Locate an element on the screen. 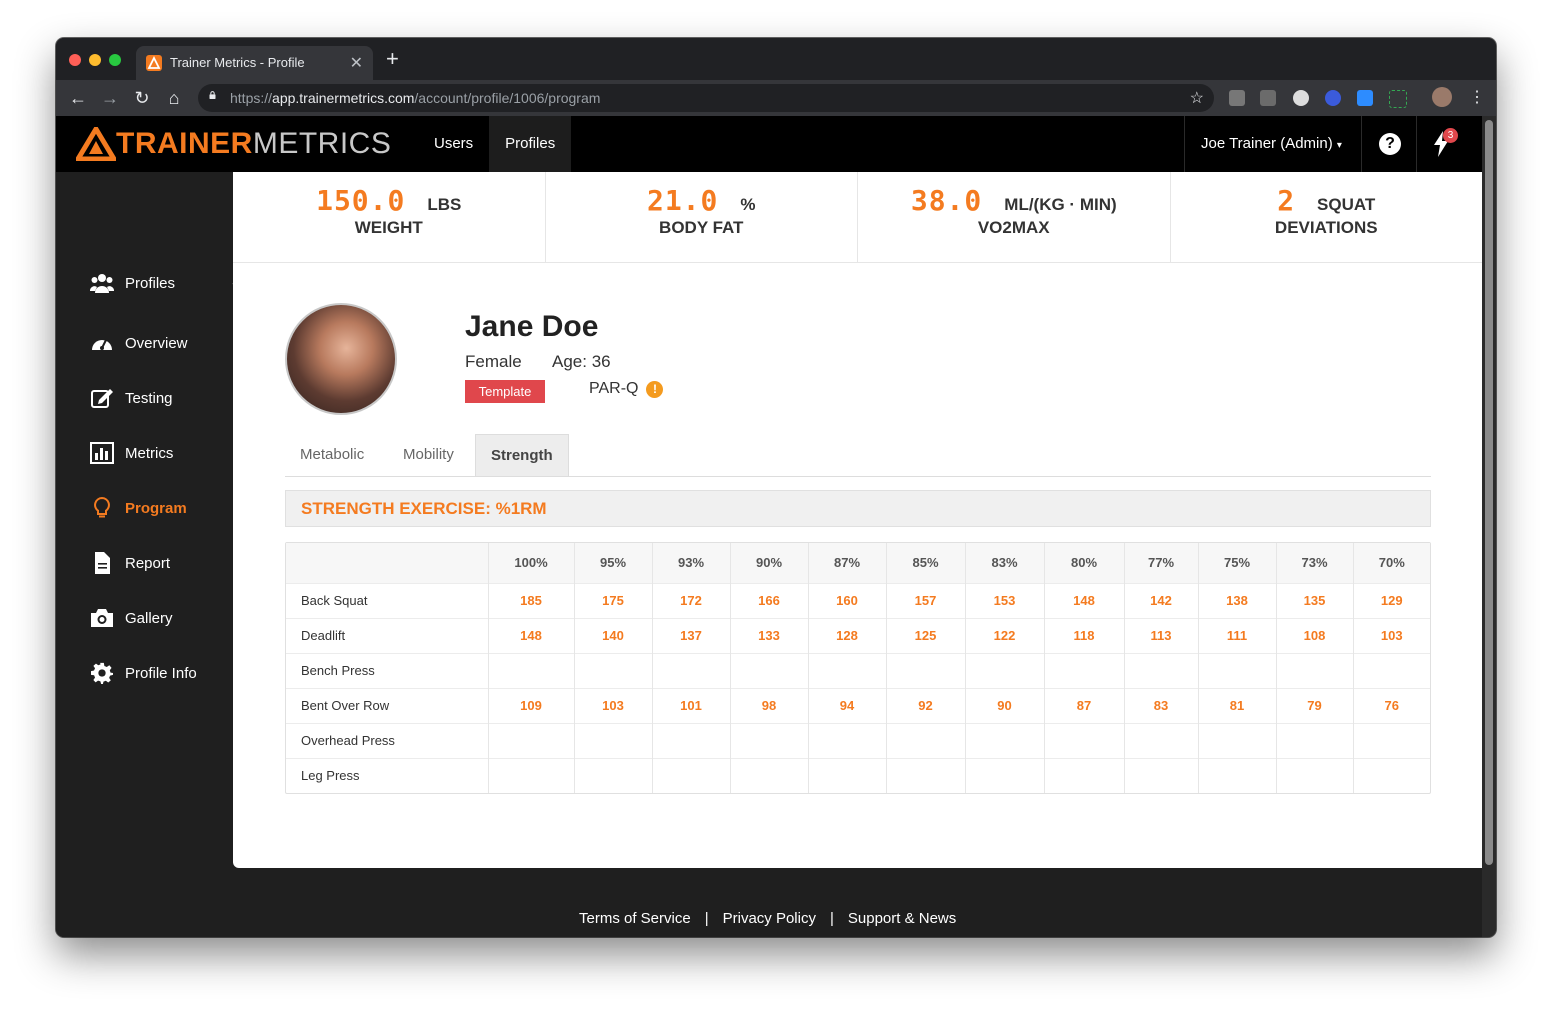  tab-close-icon: ✕ is located at coordinates (356, 63).